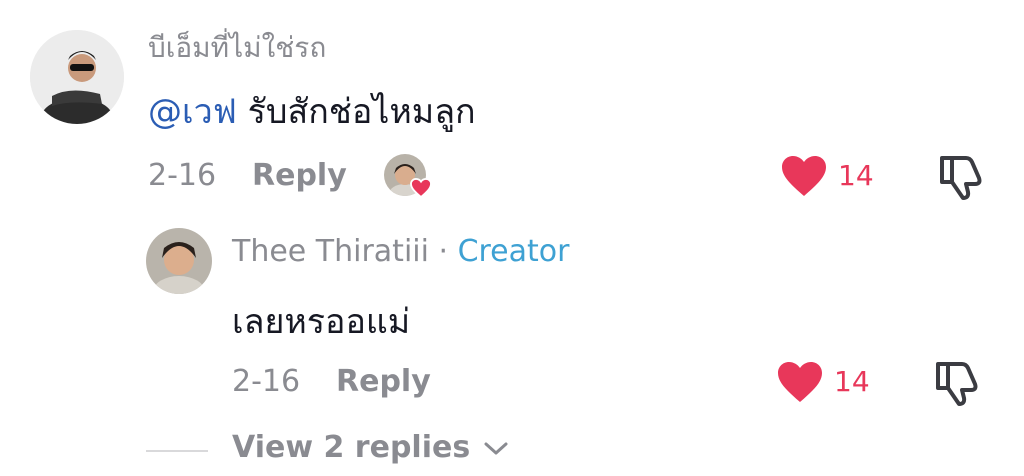 The width and height of the screenshot is (1024, 476). I want to click on dislike-button, so click(961, 177).